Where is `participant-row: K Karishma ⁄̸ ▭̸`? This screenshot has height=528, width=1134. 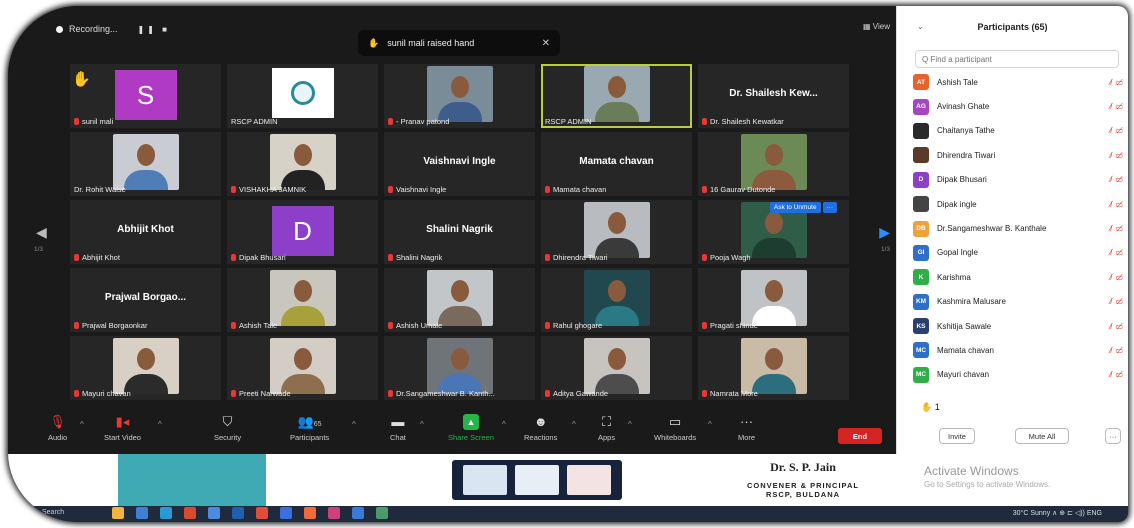
participant-row: K Karishma ⁄̸ ▭̸ is located at coordinates (1018, 277).